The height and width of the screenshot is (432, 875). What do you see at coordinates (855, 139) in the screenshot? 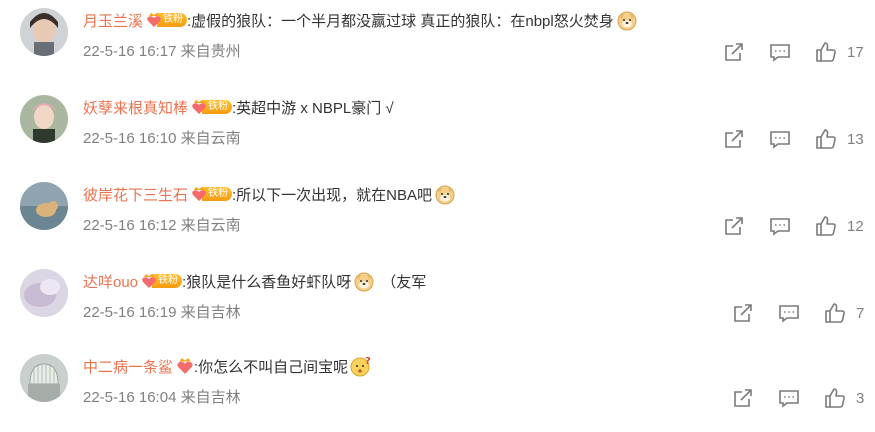
I see `like-count: 13` at bounding box center [855, 139].